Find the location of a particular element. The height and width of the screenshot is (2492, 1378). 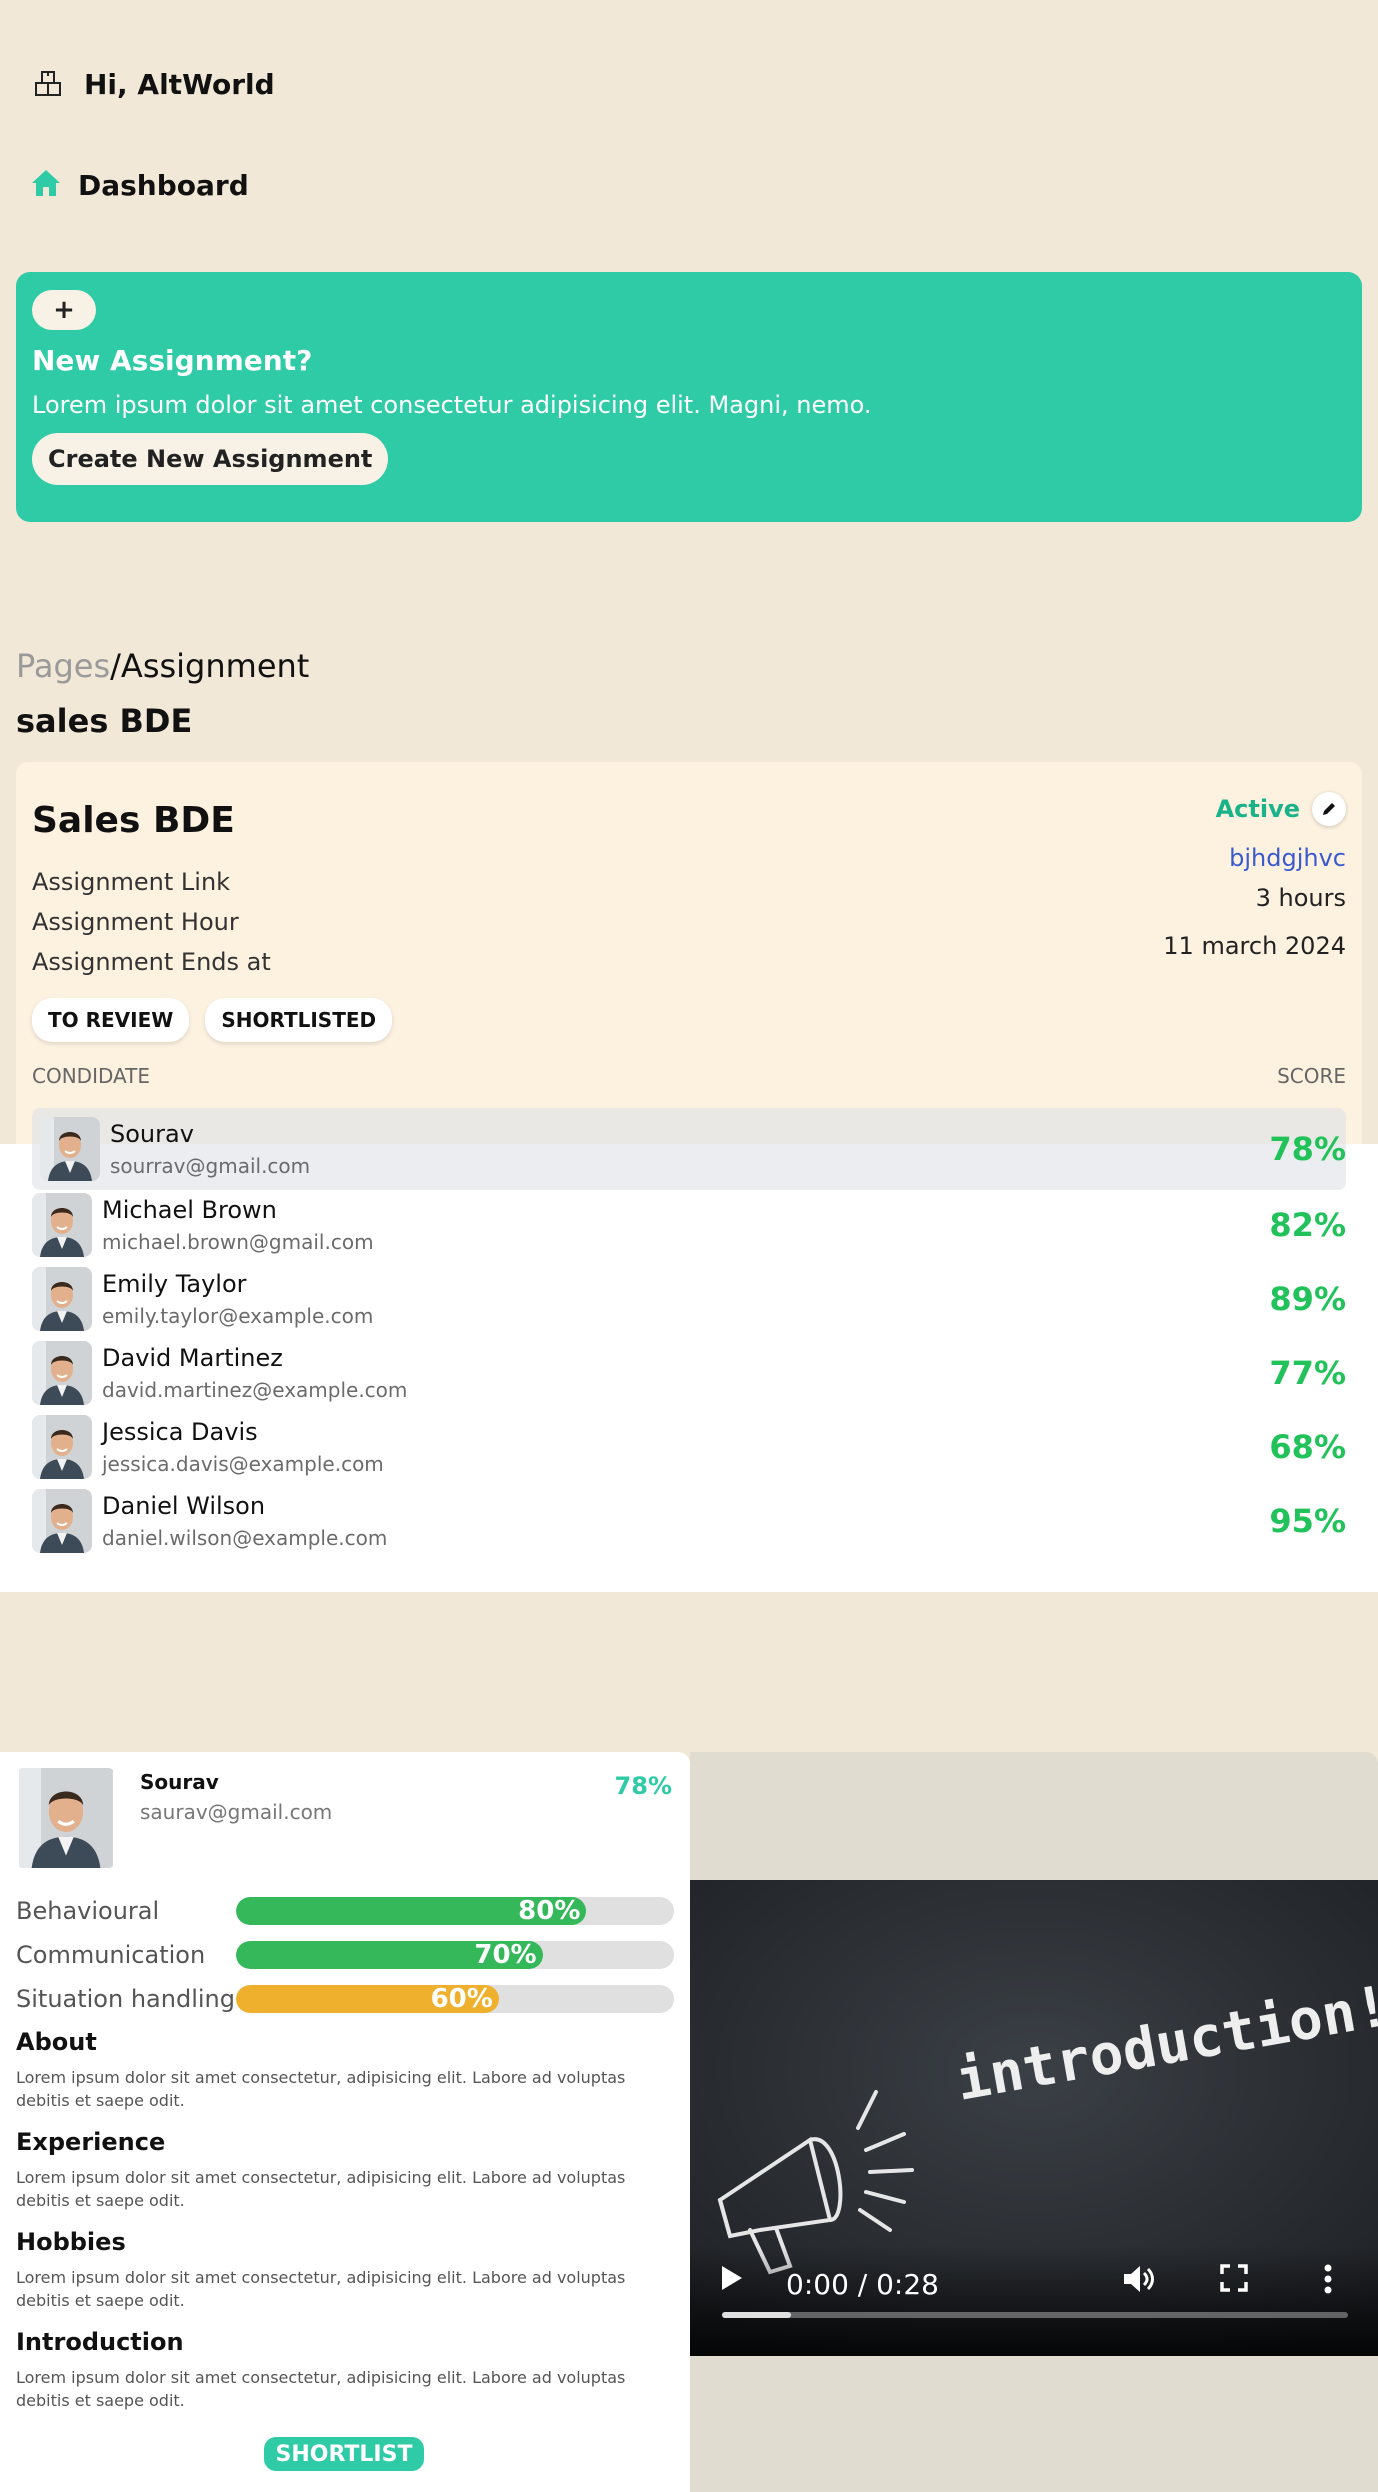

video-progress-bar is located at coordinates (1035, 2315).